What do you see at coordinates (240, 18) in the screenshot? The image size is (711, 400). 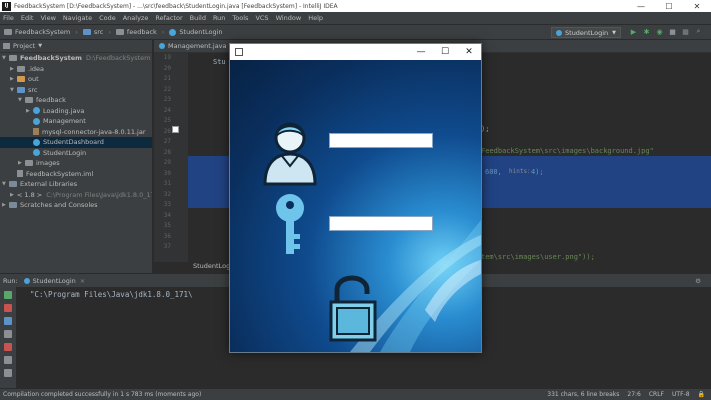 I see `menu-tools: Tools` at bounding box center [240, 18].